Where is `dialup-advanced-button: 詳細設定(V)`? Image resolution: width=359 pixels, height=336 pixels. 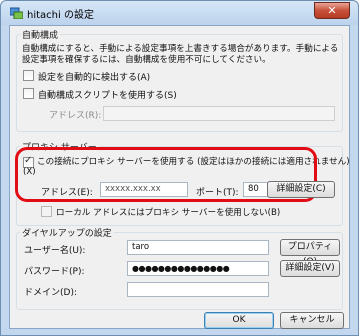
dialup-advanced-button: 詳細設定(V) is located at coordinates (310, 268).